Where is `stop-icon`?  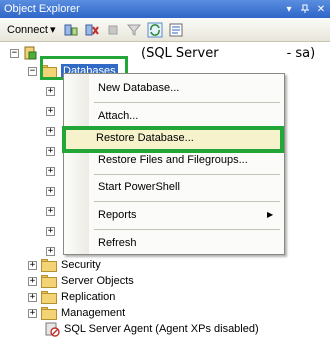 stop-icon is located at coordinates (113, 30).